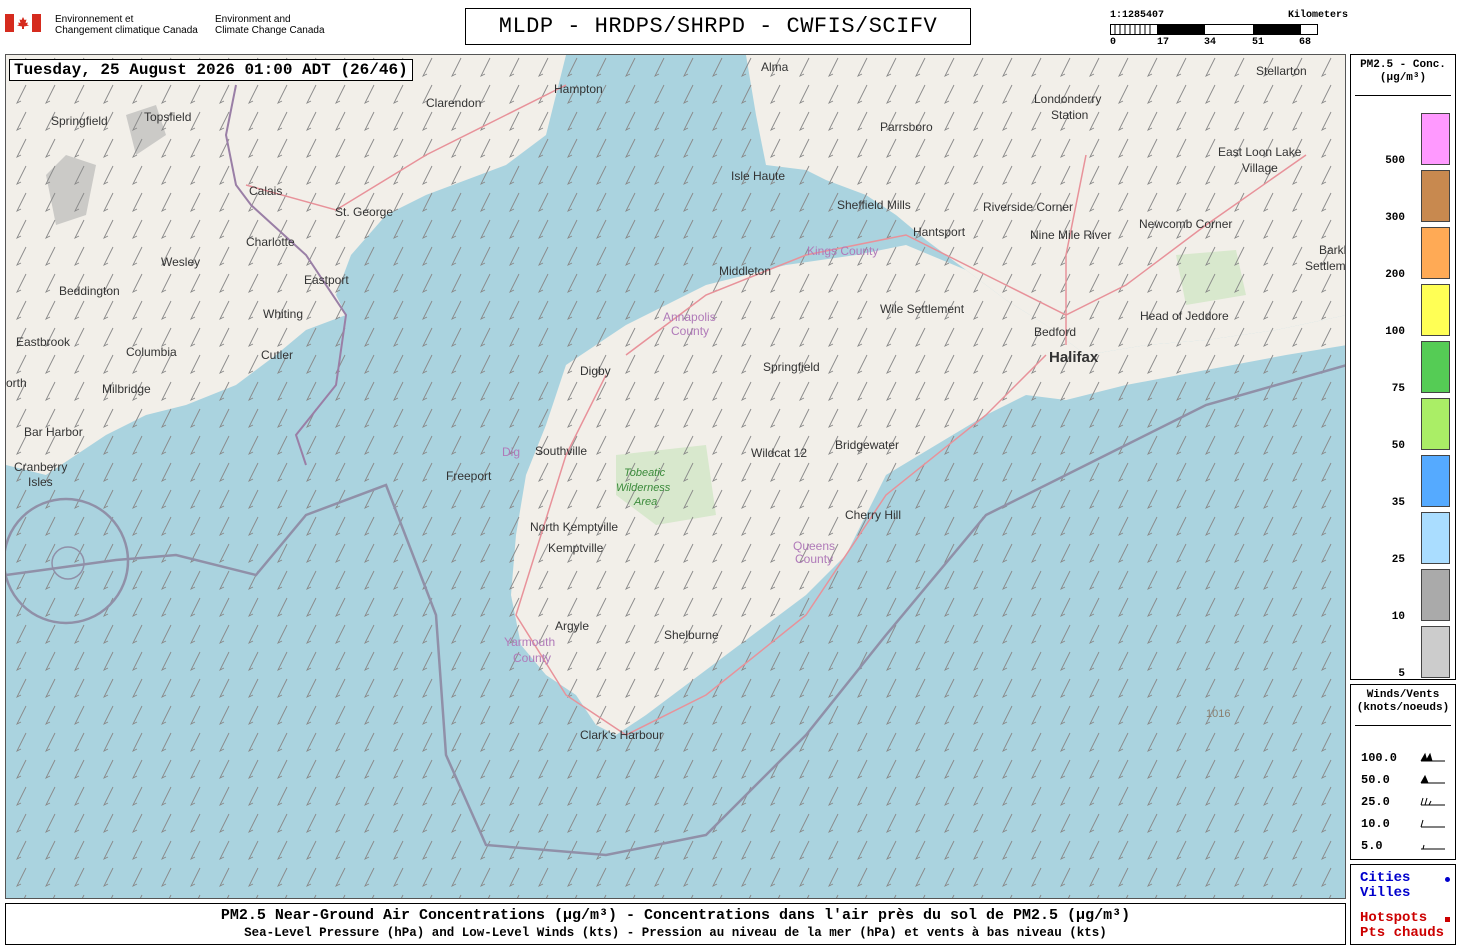 This screenshot has height=950, width=1460. I want to click on city-label: Isles, so click(40, 482).